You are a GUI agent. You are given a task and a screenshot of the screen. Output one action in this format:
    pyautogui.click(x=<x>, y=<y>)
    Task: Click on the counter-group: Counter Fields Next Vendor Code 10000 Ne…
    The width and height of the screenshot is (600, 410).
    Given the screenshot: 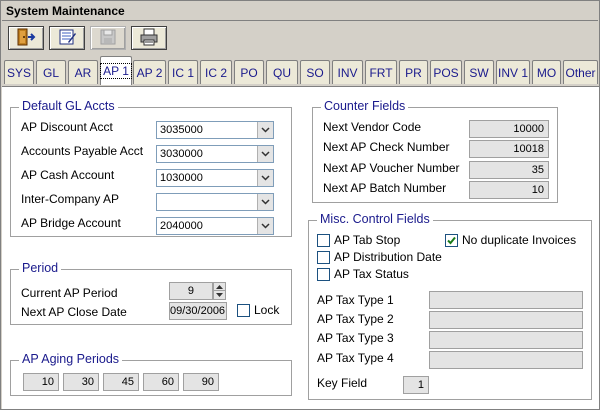 What is the action you would take?
    pyautogui.click(x=435, y=151)
    